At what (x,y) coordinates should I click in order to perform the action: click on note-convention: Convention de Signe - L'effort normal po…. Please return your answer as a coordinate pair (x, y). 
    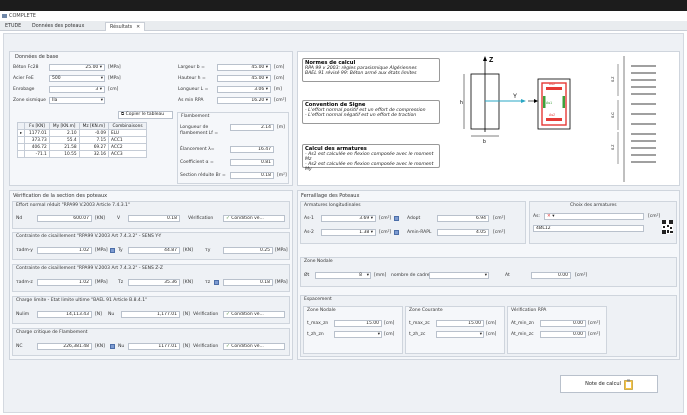
    Looking at the image, I should click on (371, 112).